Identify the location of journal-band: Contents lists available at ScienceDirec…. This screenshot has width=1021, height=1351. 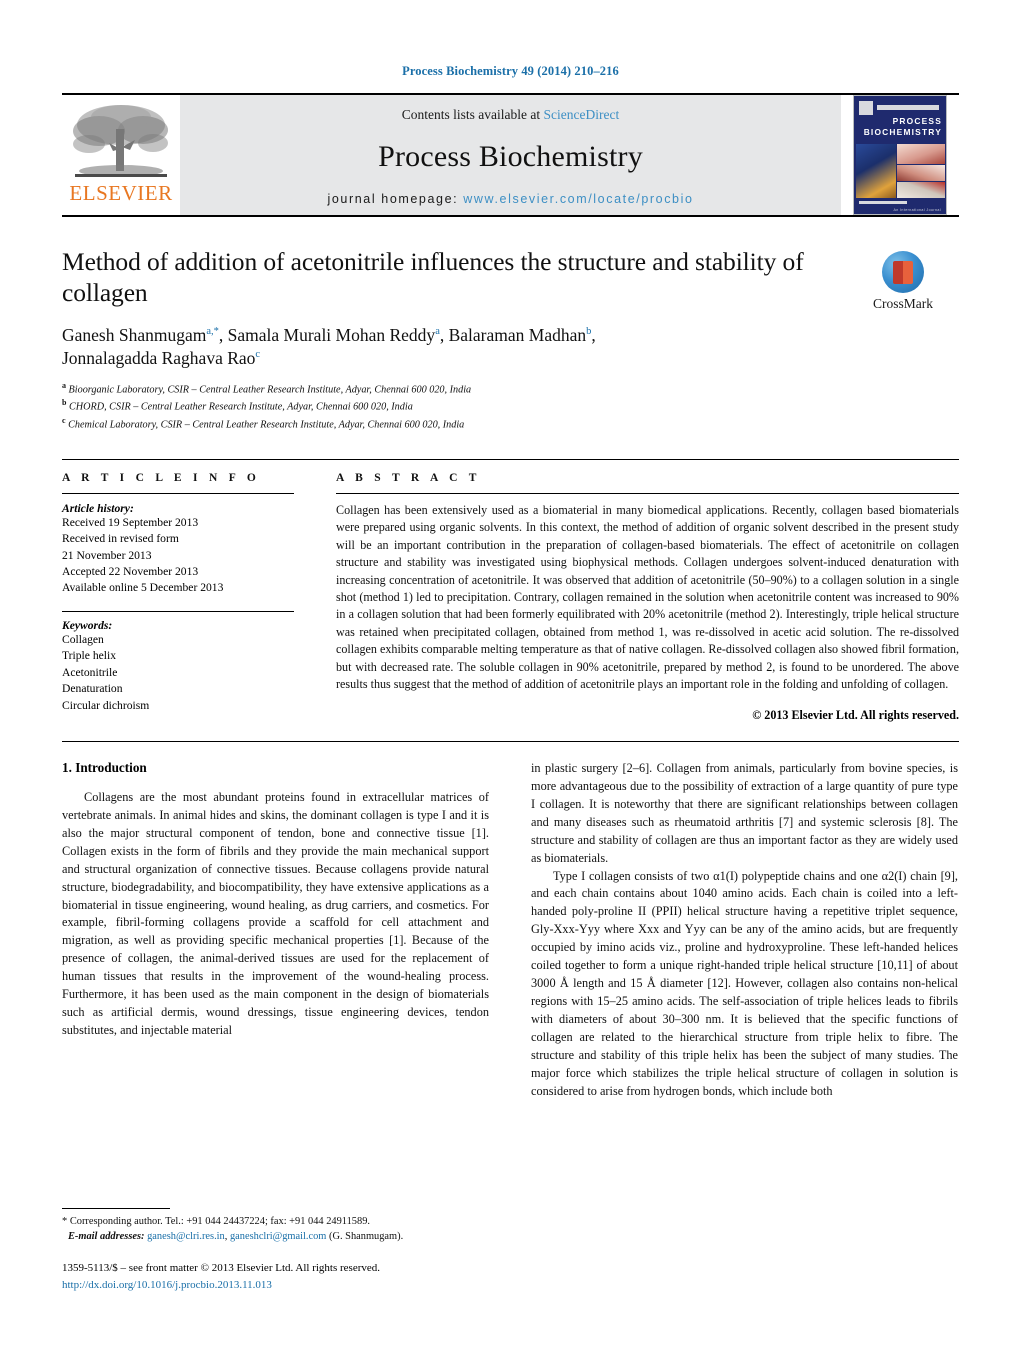
(510, 155).